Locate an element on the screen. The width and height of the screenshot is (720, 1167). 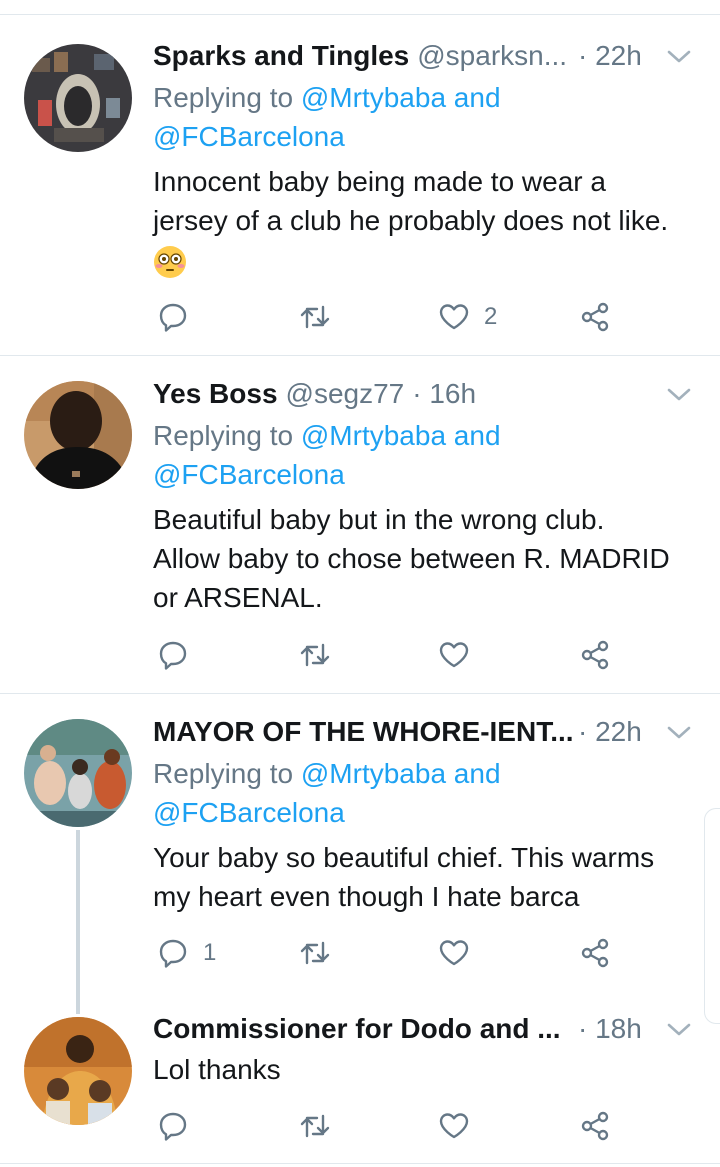
tweet-time: · 18h is located at coordinates (610, 1029).